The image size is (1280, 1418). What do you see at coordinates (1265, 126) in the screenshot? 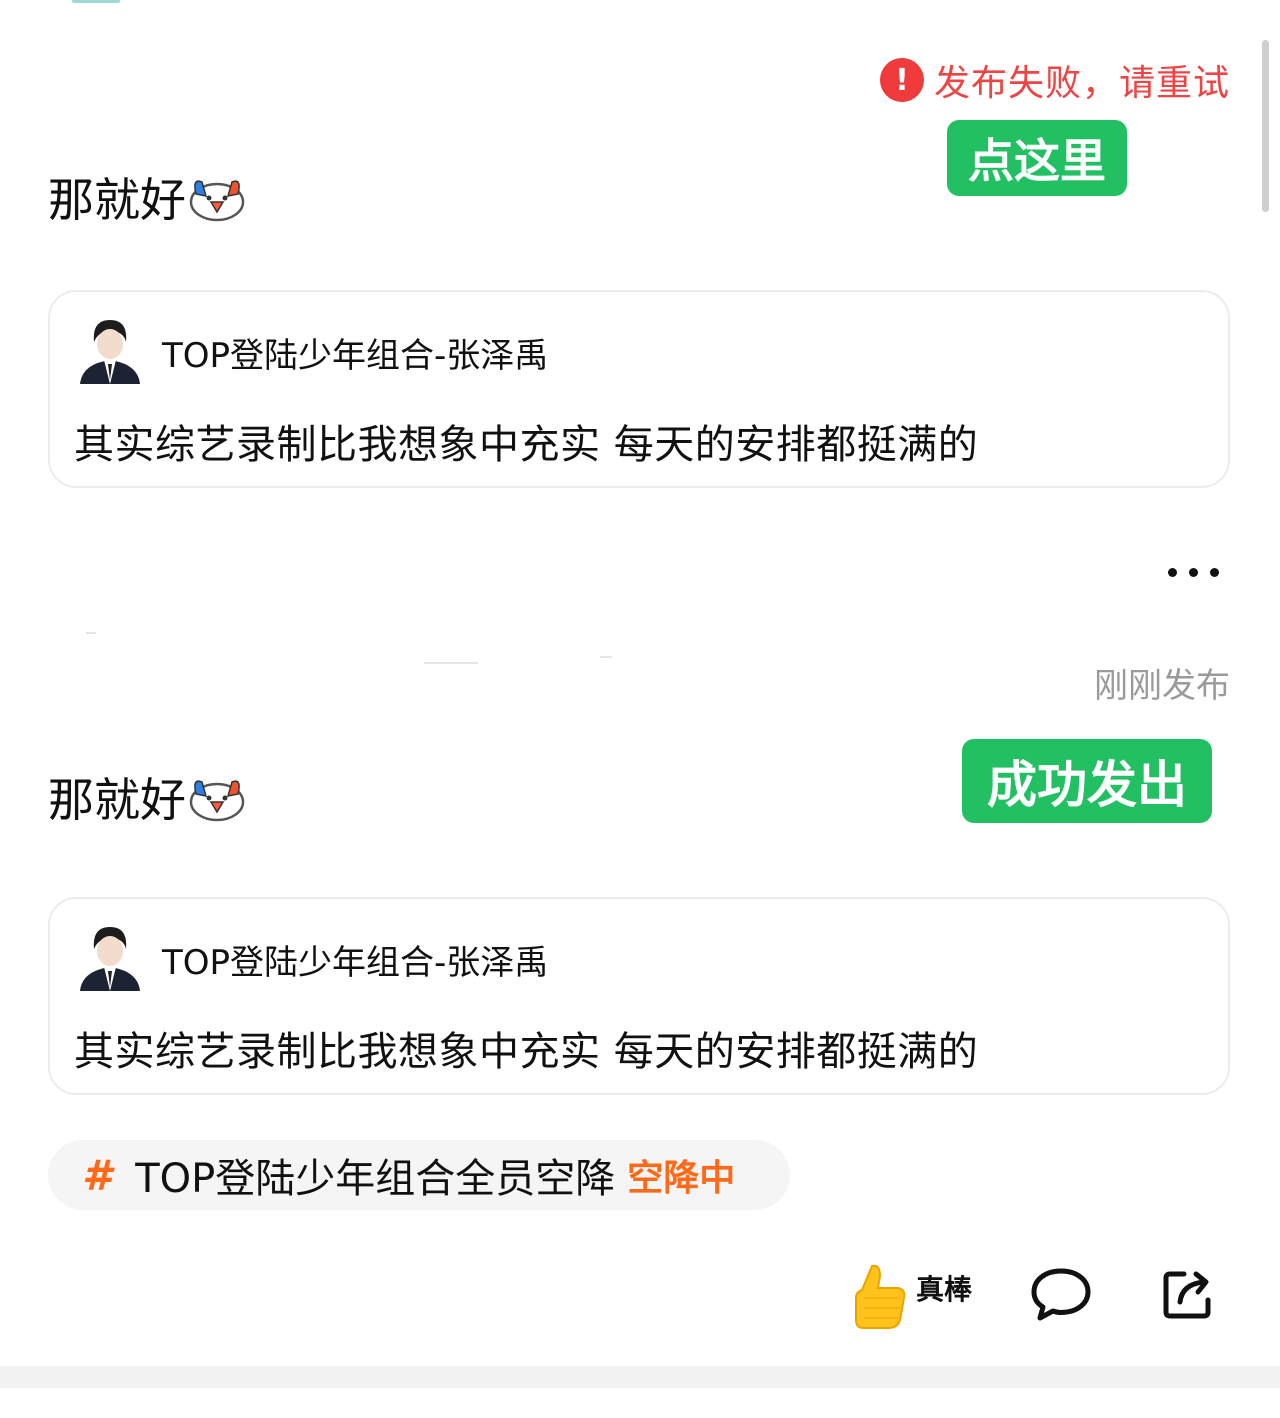
I see `scrollbar` at bounding box center [1265, 126].